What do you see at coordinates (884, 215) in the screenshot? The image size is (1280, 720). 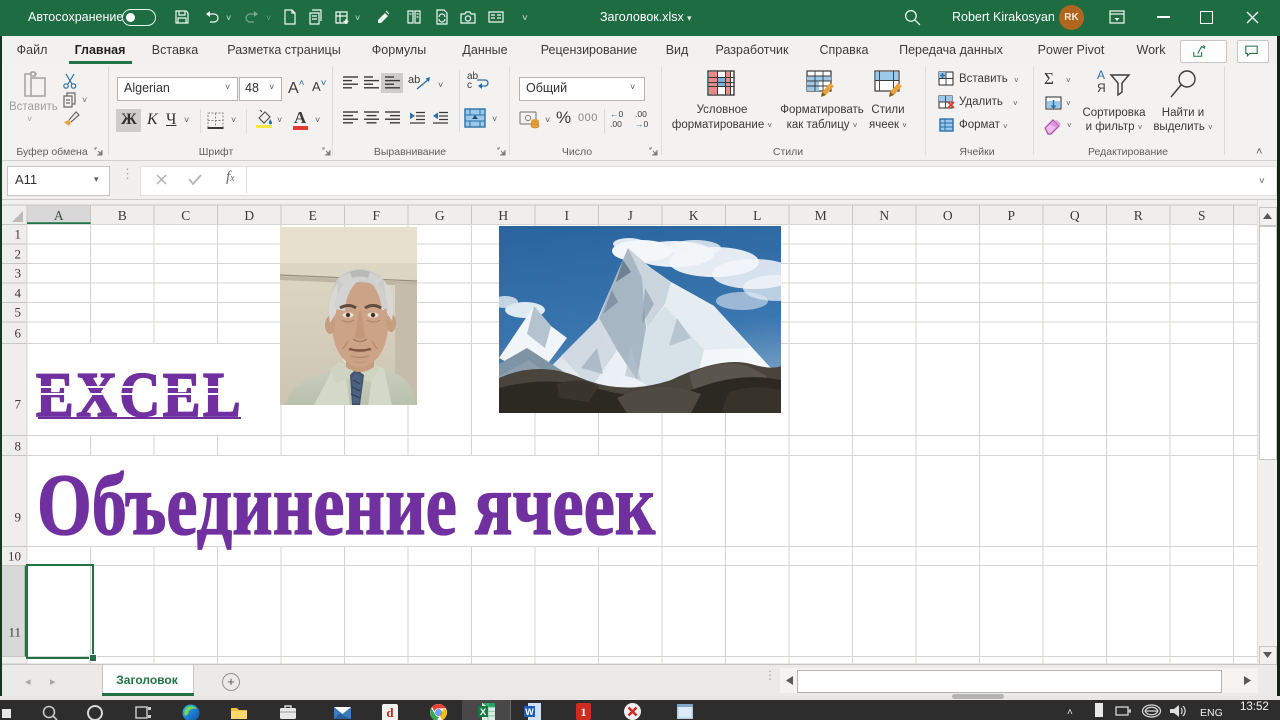 I see `svg-text: N` at bounding box center [884, 215].